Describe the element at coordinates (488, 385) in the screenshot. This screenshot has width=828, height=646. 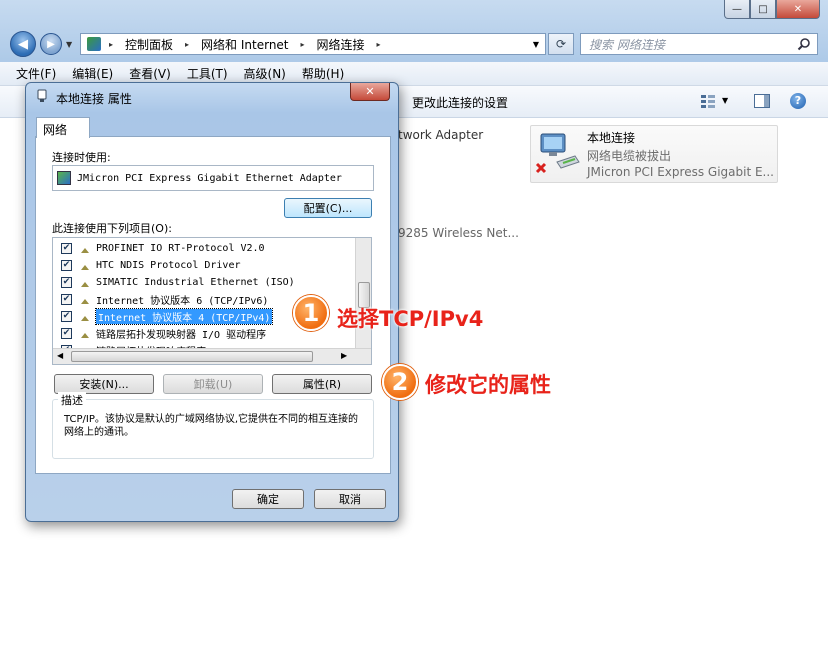
I see `step-2-note: 修改它的属性` at that location.